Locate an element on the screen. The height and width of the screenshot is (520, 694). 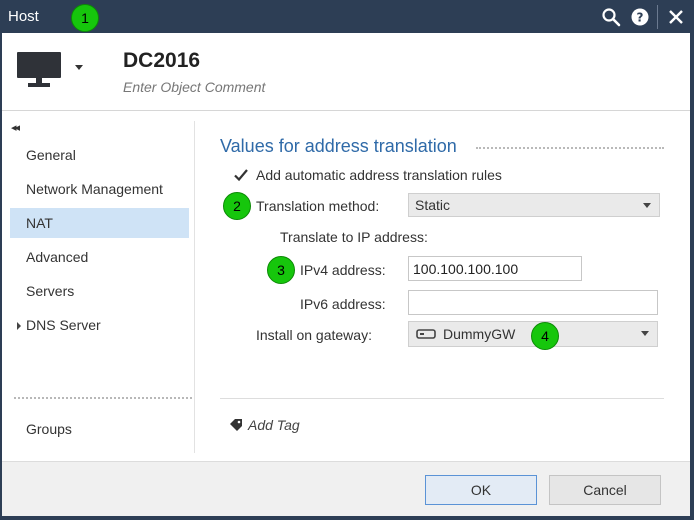
collapse-sidebar-icon: ◂◂ is located at coordinates (15, 127).